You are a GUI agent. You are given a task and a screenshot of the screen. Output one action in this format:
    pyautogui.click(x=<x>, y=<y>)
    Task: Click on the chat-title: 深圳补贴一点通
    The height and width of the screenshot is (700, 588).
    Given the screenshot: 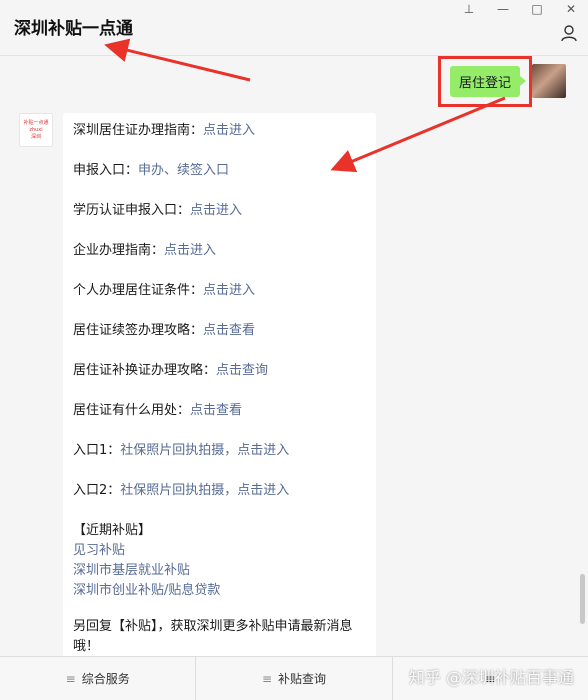 What is the action you would take?
    pyautogui.click(x=73, y=29)
    